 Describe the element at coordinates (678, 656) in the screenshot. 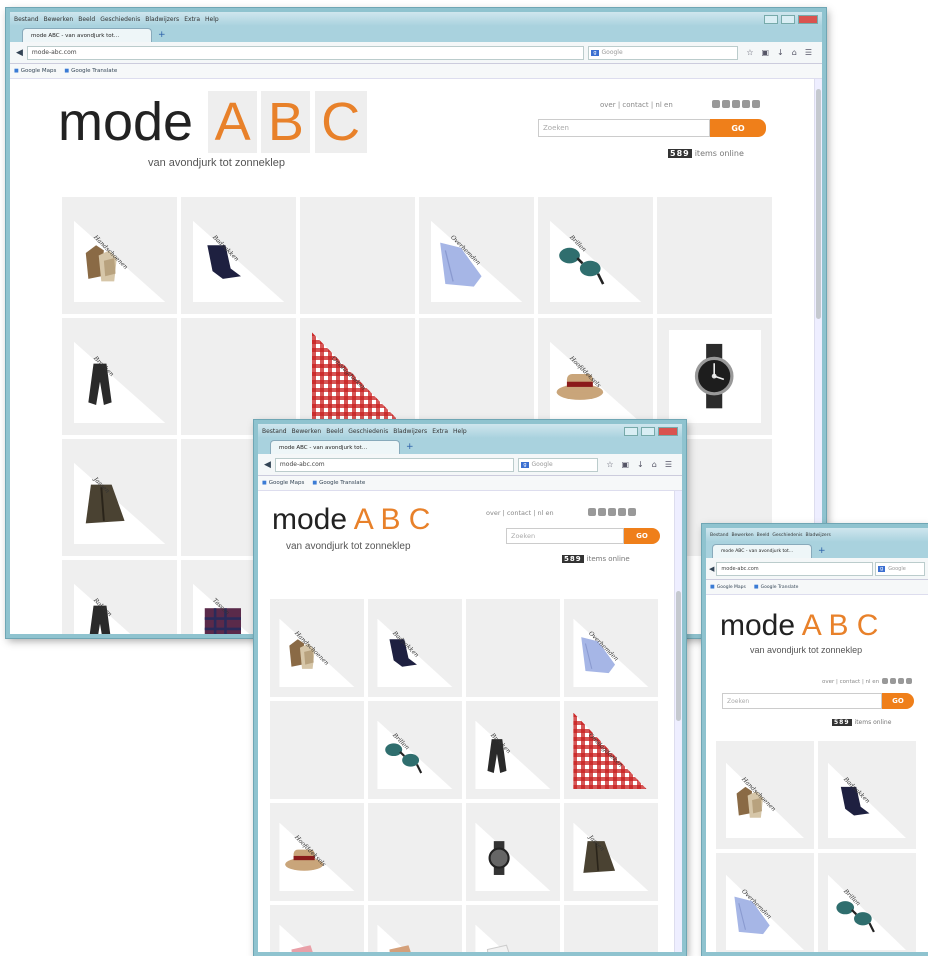

I see `scrollbar-thumb` at that location.